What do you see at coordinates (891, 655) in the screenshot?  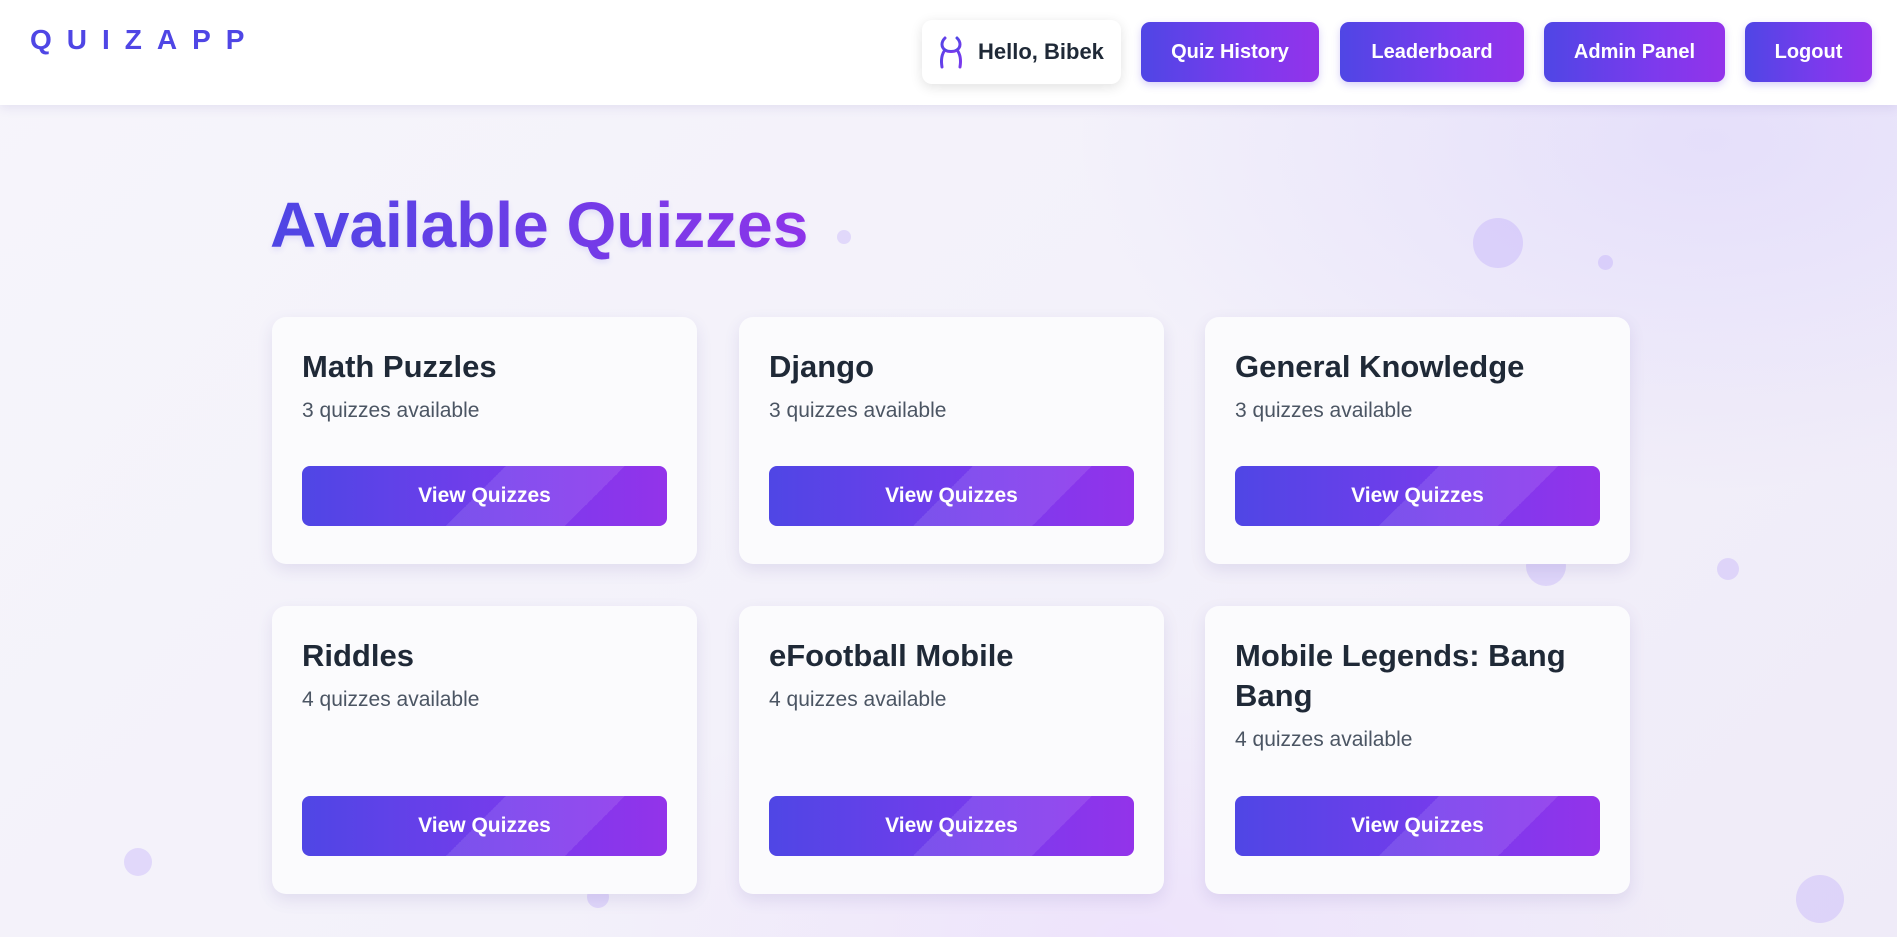 I see `category-title: eFootball Mobile` at bounding box center [891, 655].